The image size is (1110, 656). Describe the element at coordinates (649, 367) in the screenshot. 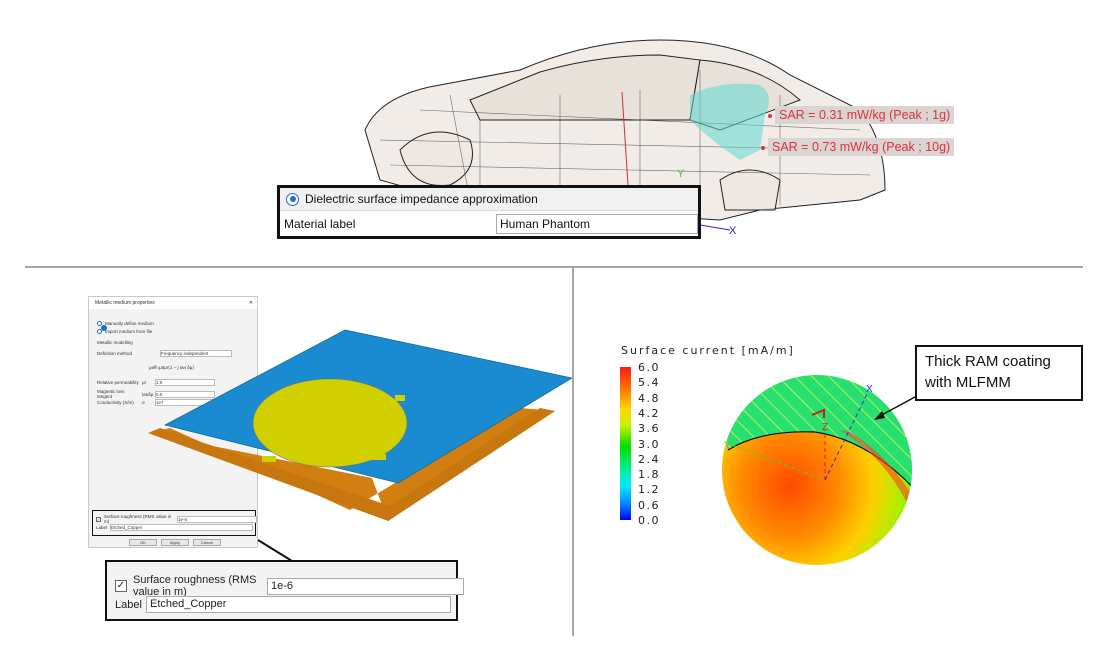

I see `colorbar-tick: 6.0` at that location.